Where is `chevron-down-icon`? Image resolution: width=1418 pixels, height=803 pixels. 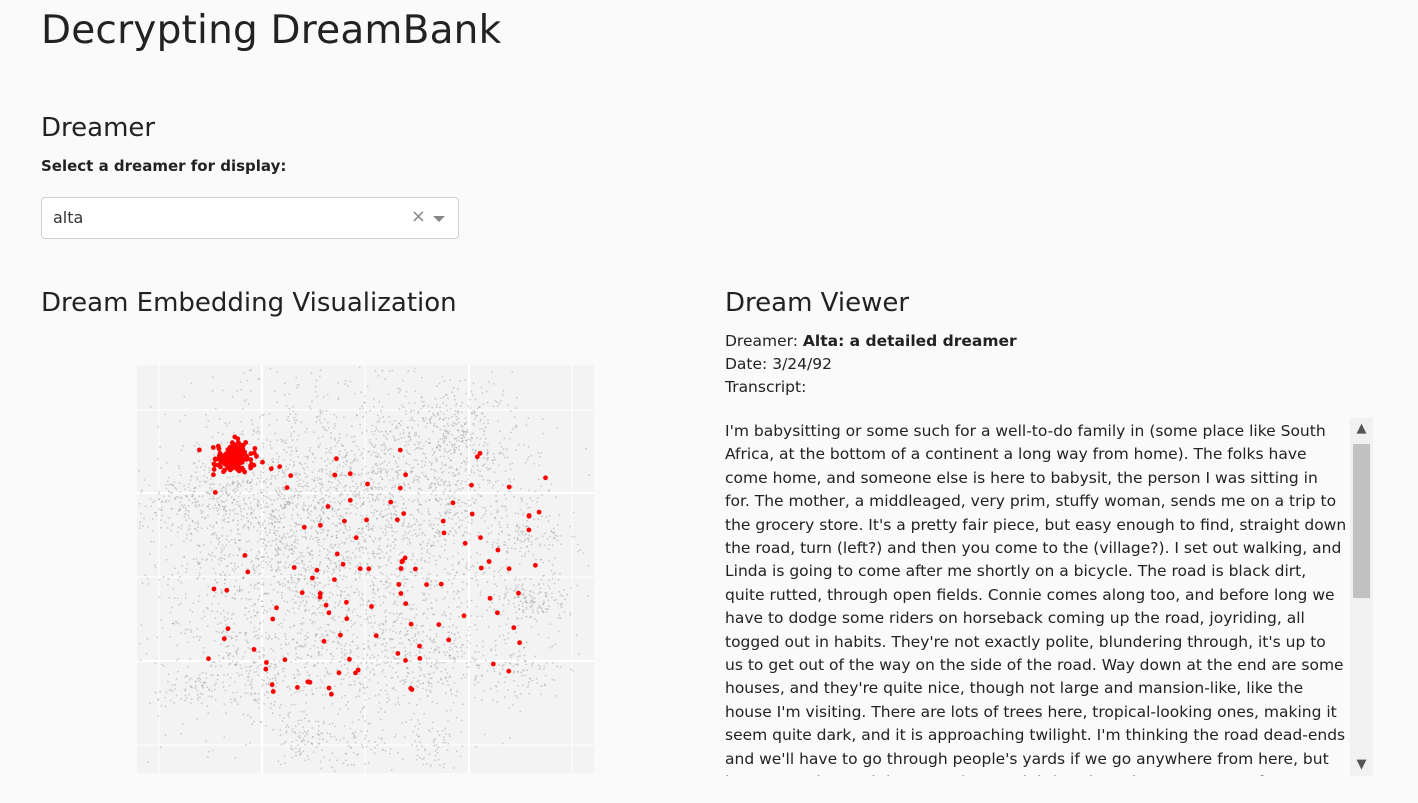
chevron-down-icon is located at coordinates (439, 219).